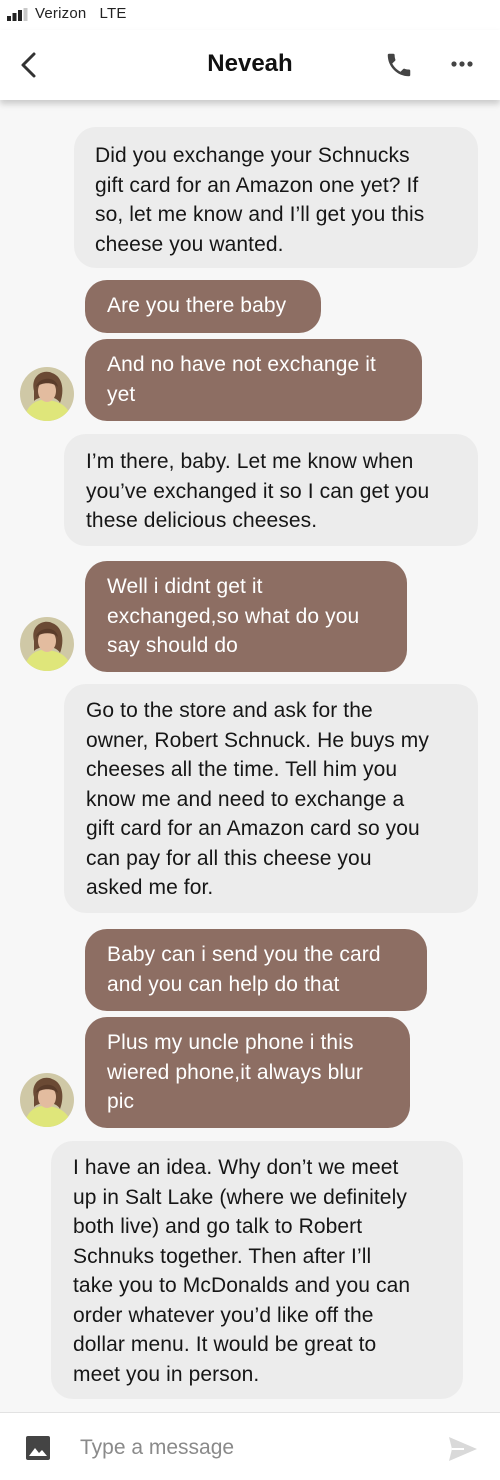 This screenshot has height=1480, width=500. I want to click on status-bar: Verizon LTE, so click(250, 15).